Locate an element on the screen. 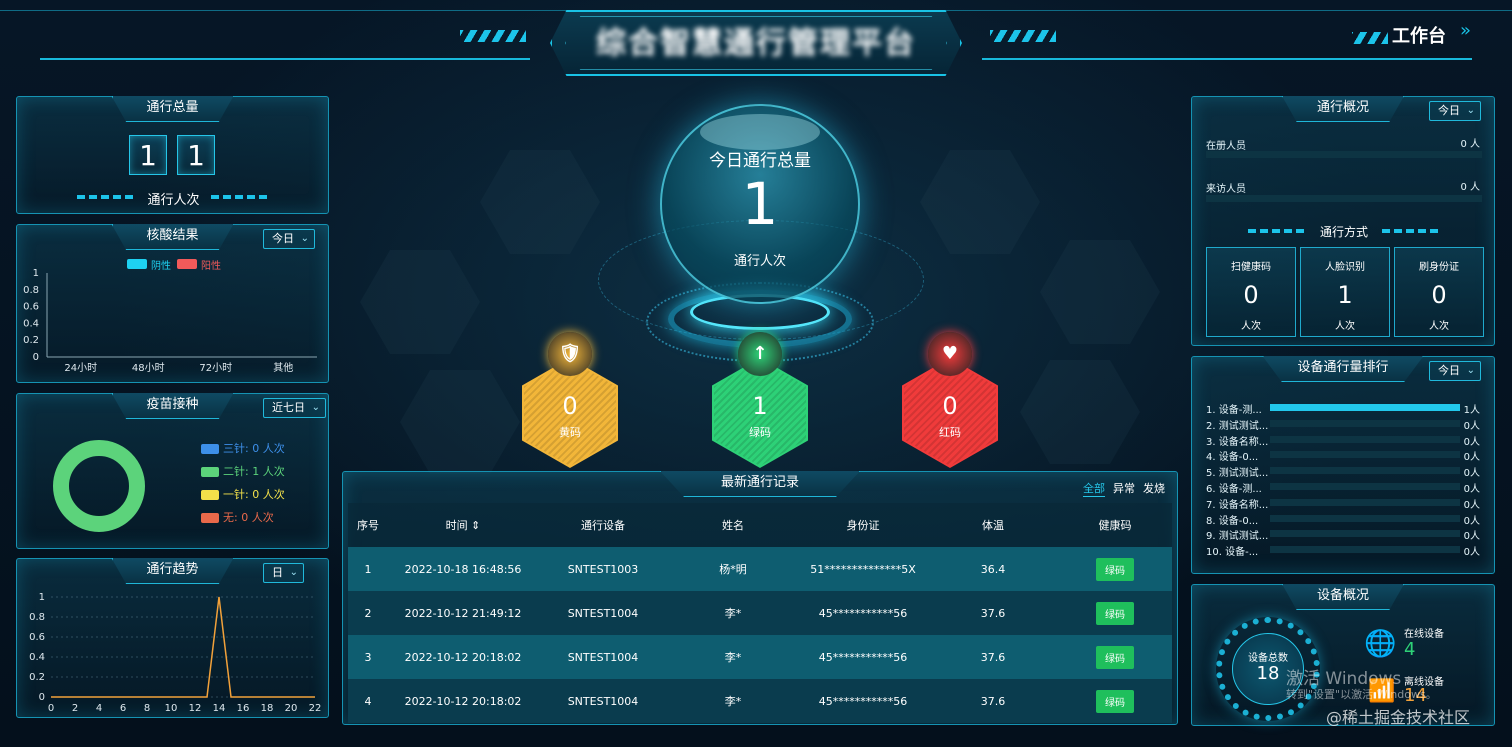 This screenshot has height=747, width=1512. header-stripe is located at coordinates (1023, 36).